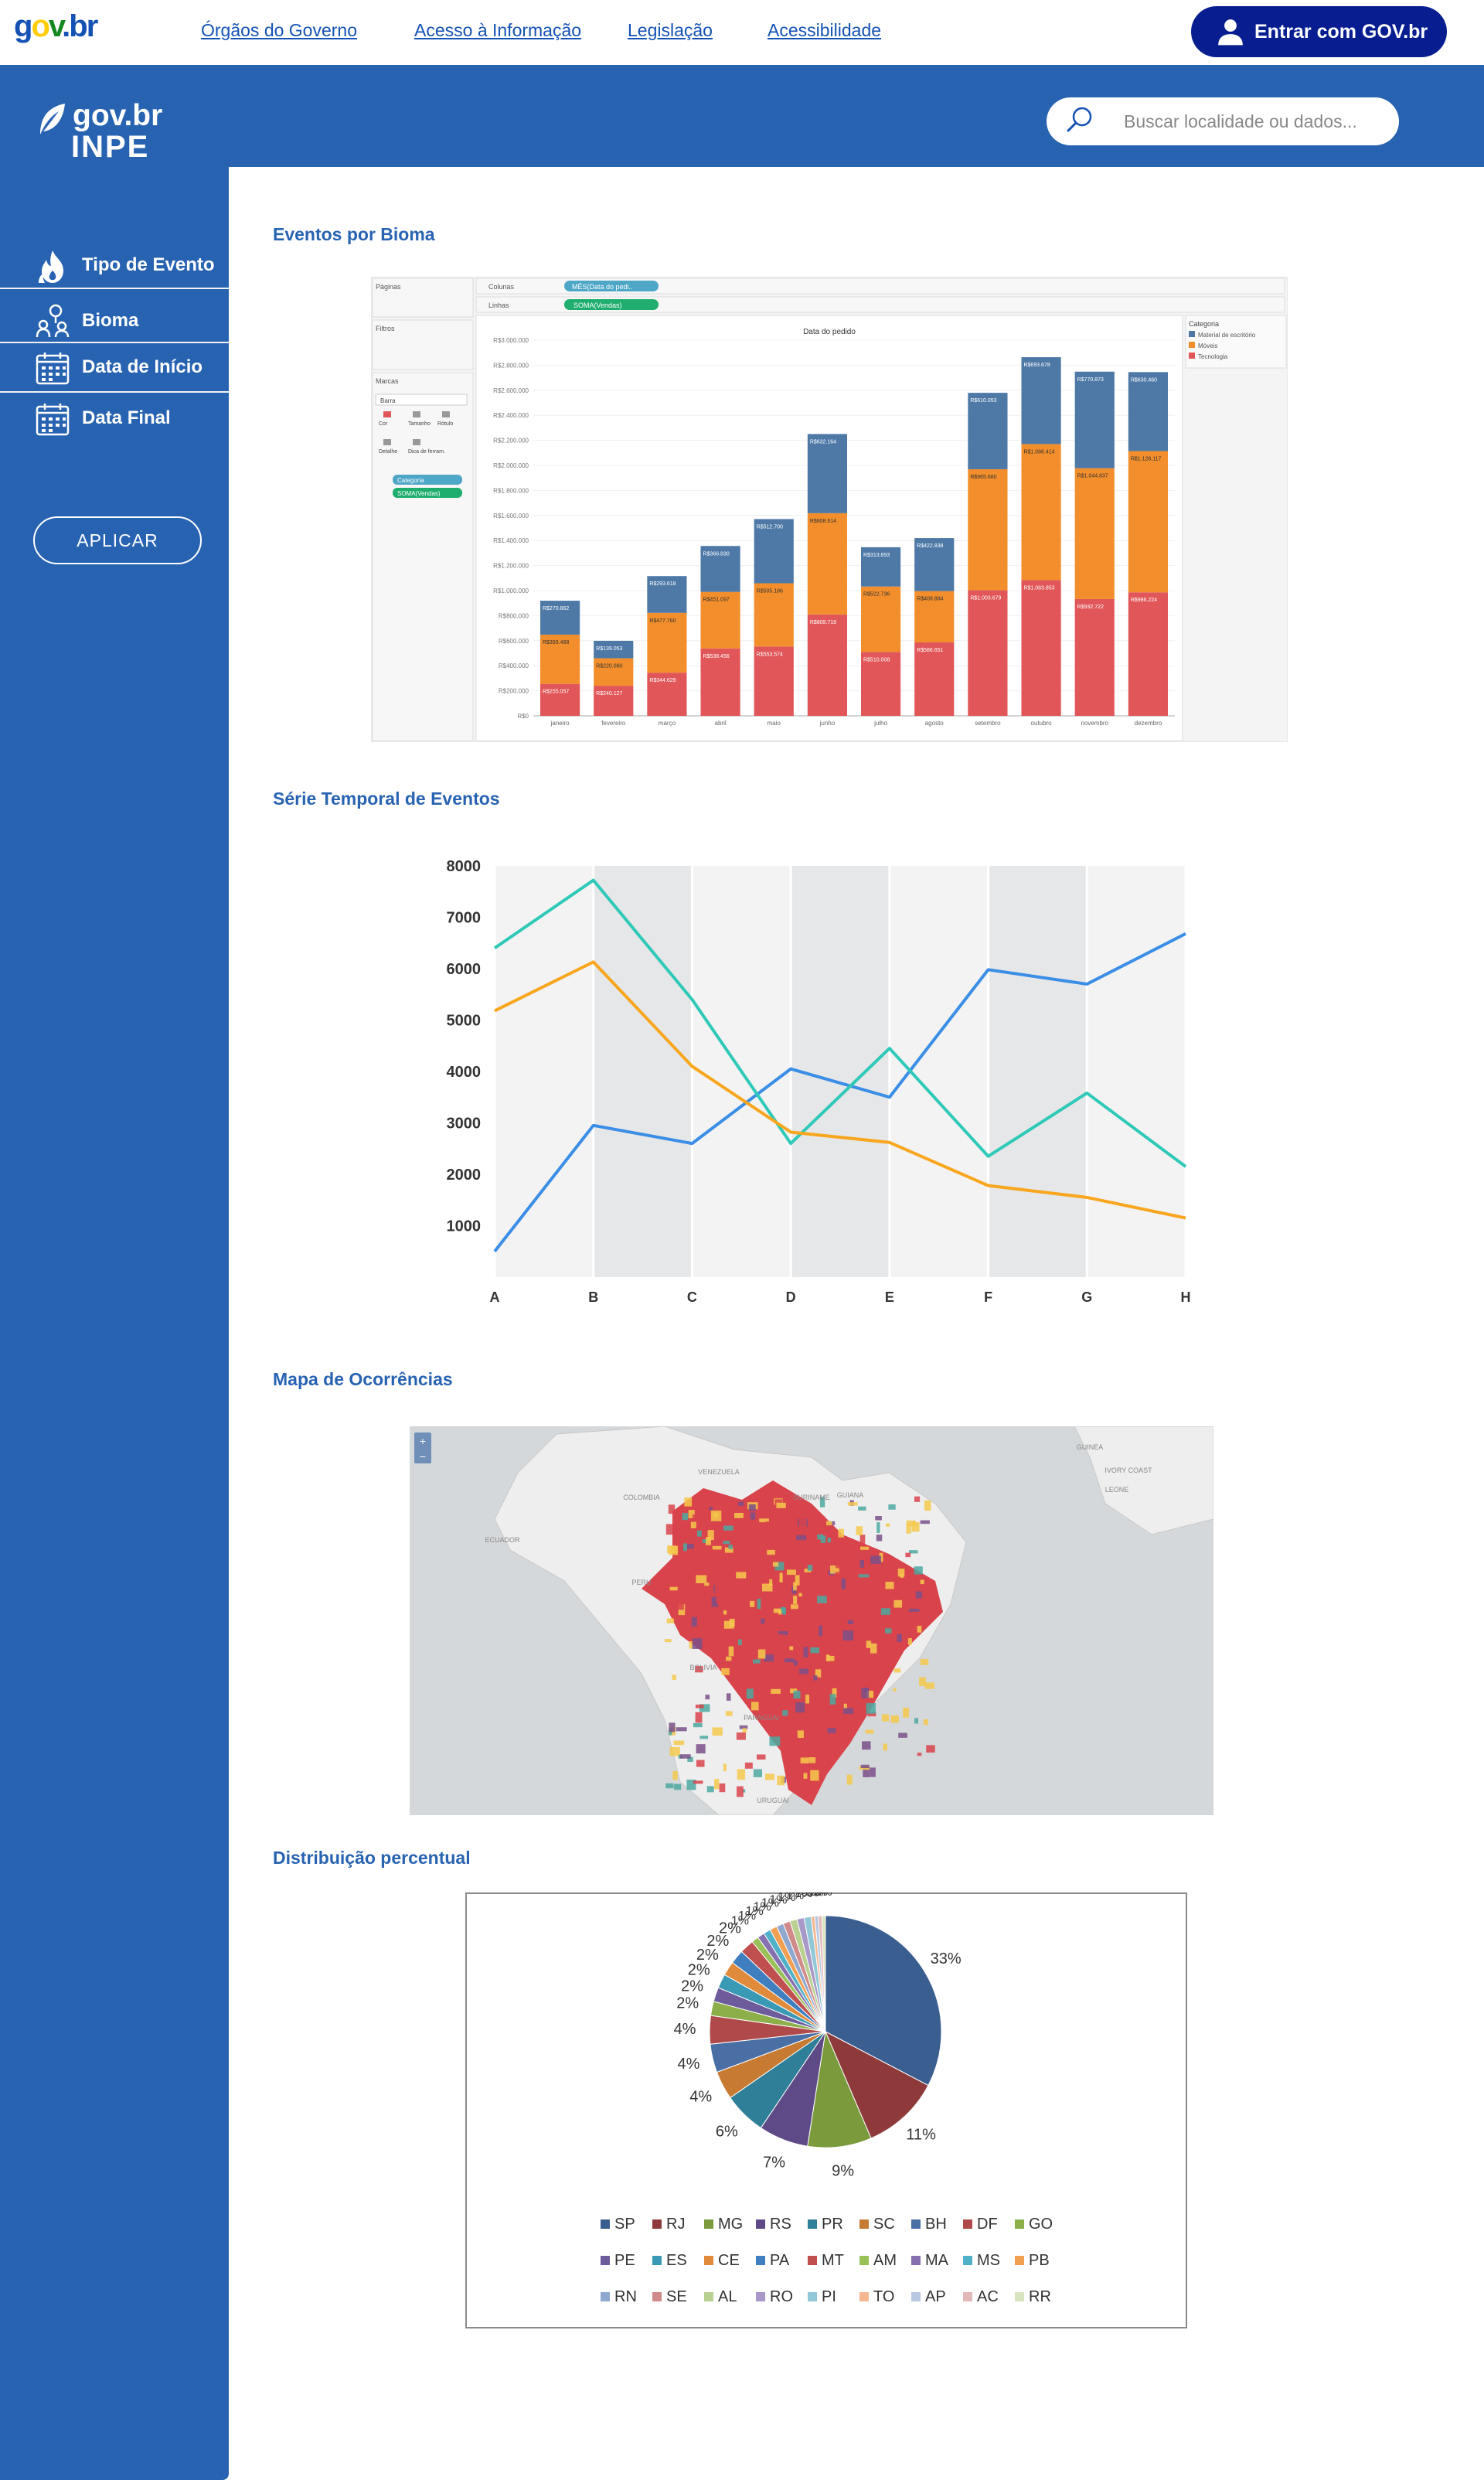 This screenshot has height=2480, width=1484. I want to click on legend-label: SP, so click(624, 2224).